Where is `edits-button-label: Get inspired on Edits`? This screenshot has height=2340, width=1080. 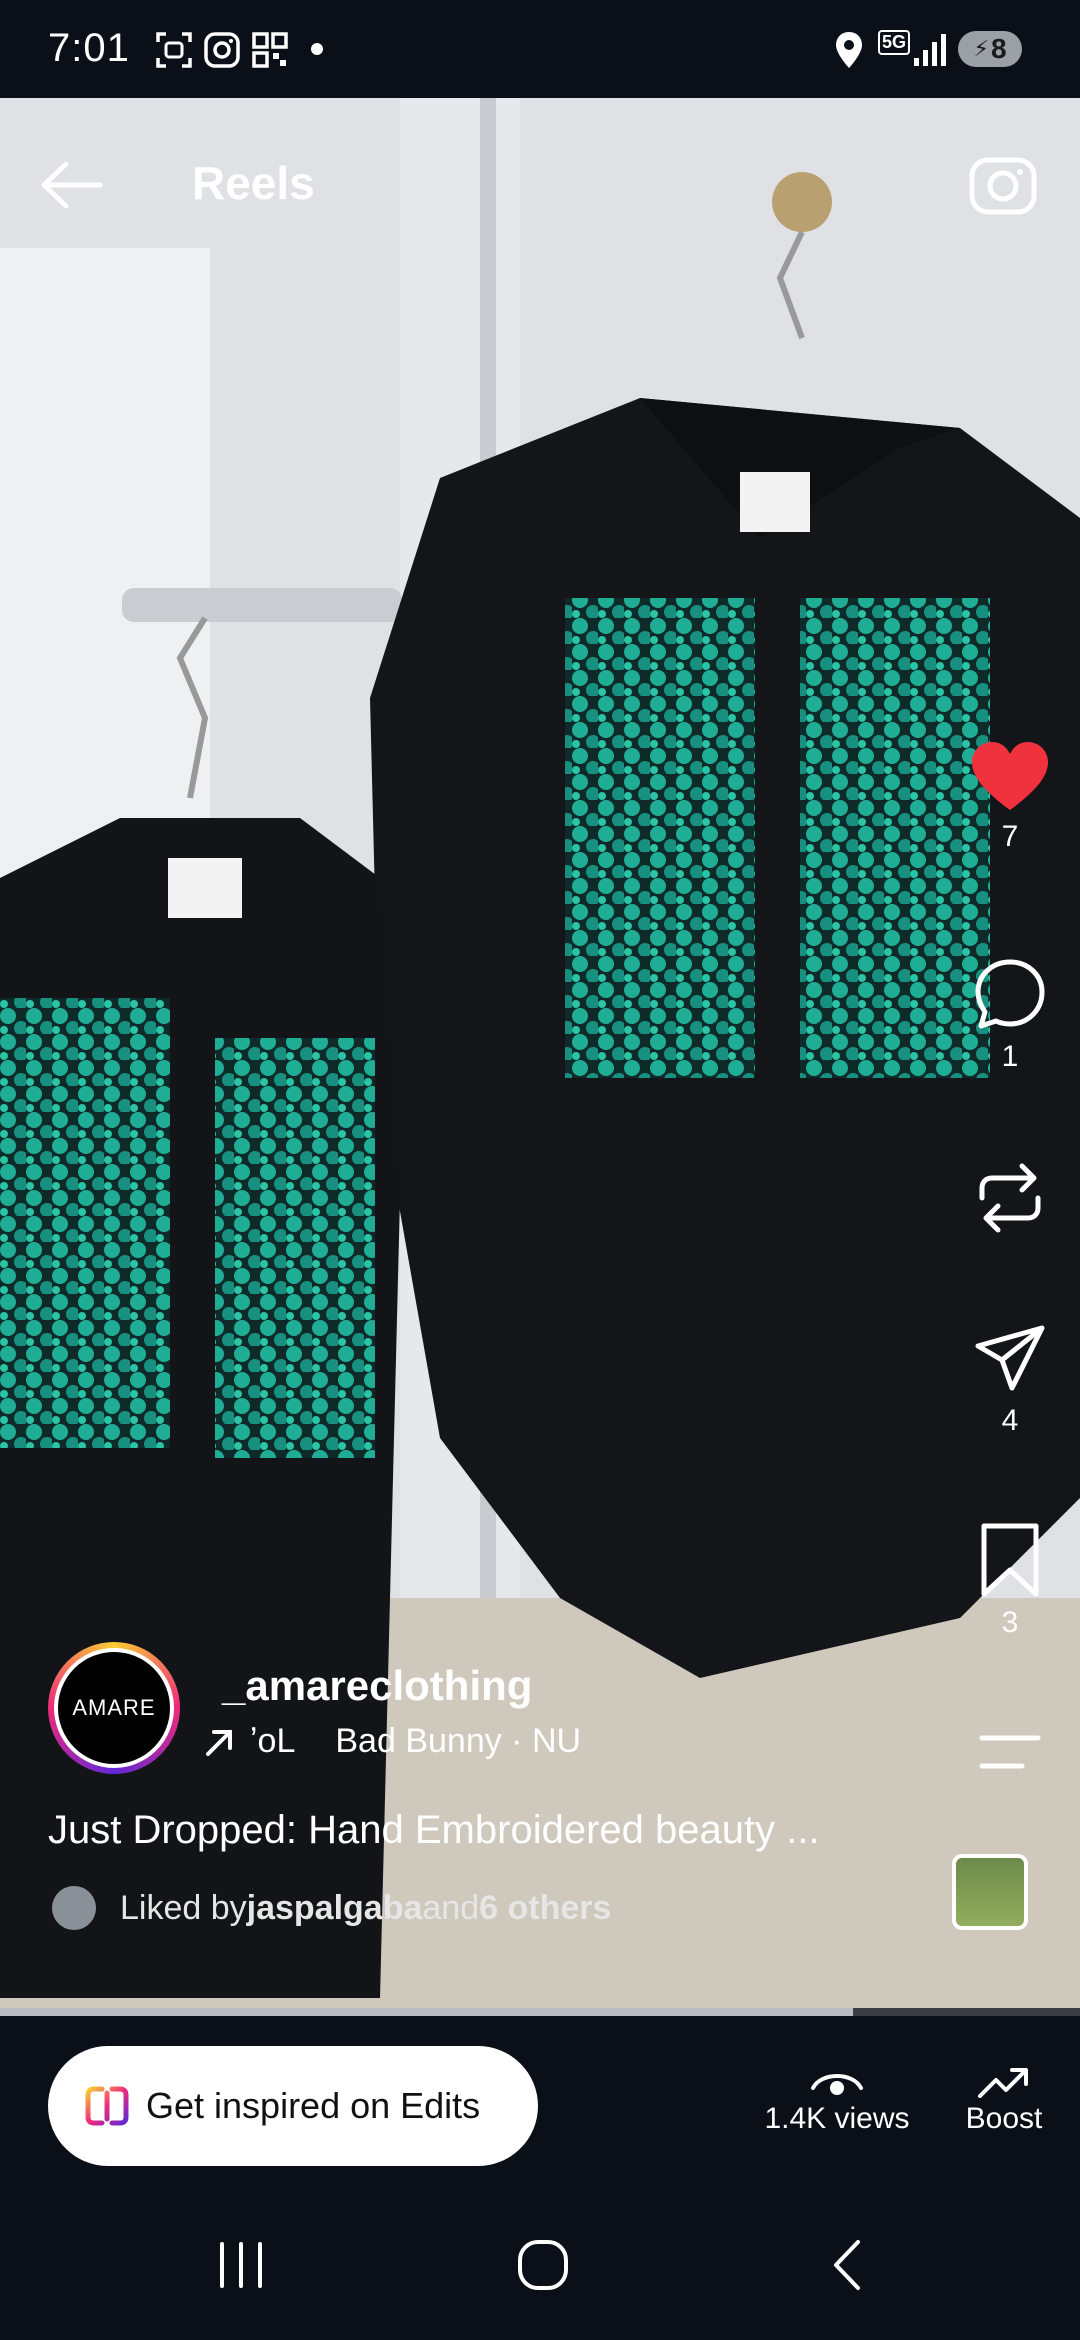 edits-button-label: Get inspired on Edits is located at coordinates (313, 2105).